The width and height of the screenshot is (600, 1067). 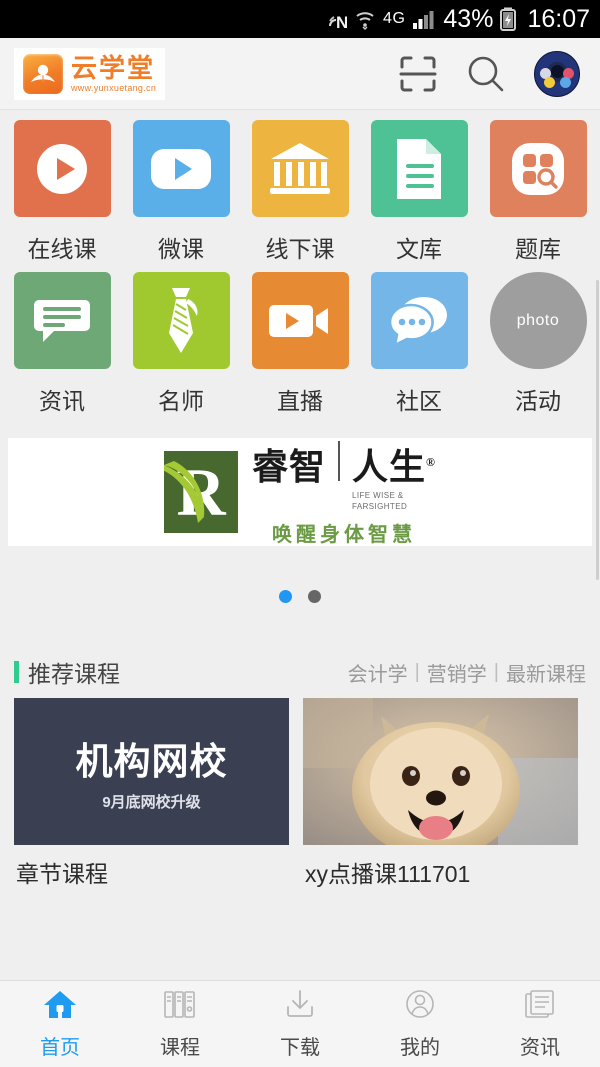 What do you see at coordinates (420, 1006) in the screenshot?
I see `person-icon` at bounding box center [420, 1006].